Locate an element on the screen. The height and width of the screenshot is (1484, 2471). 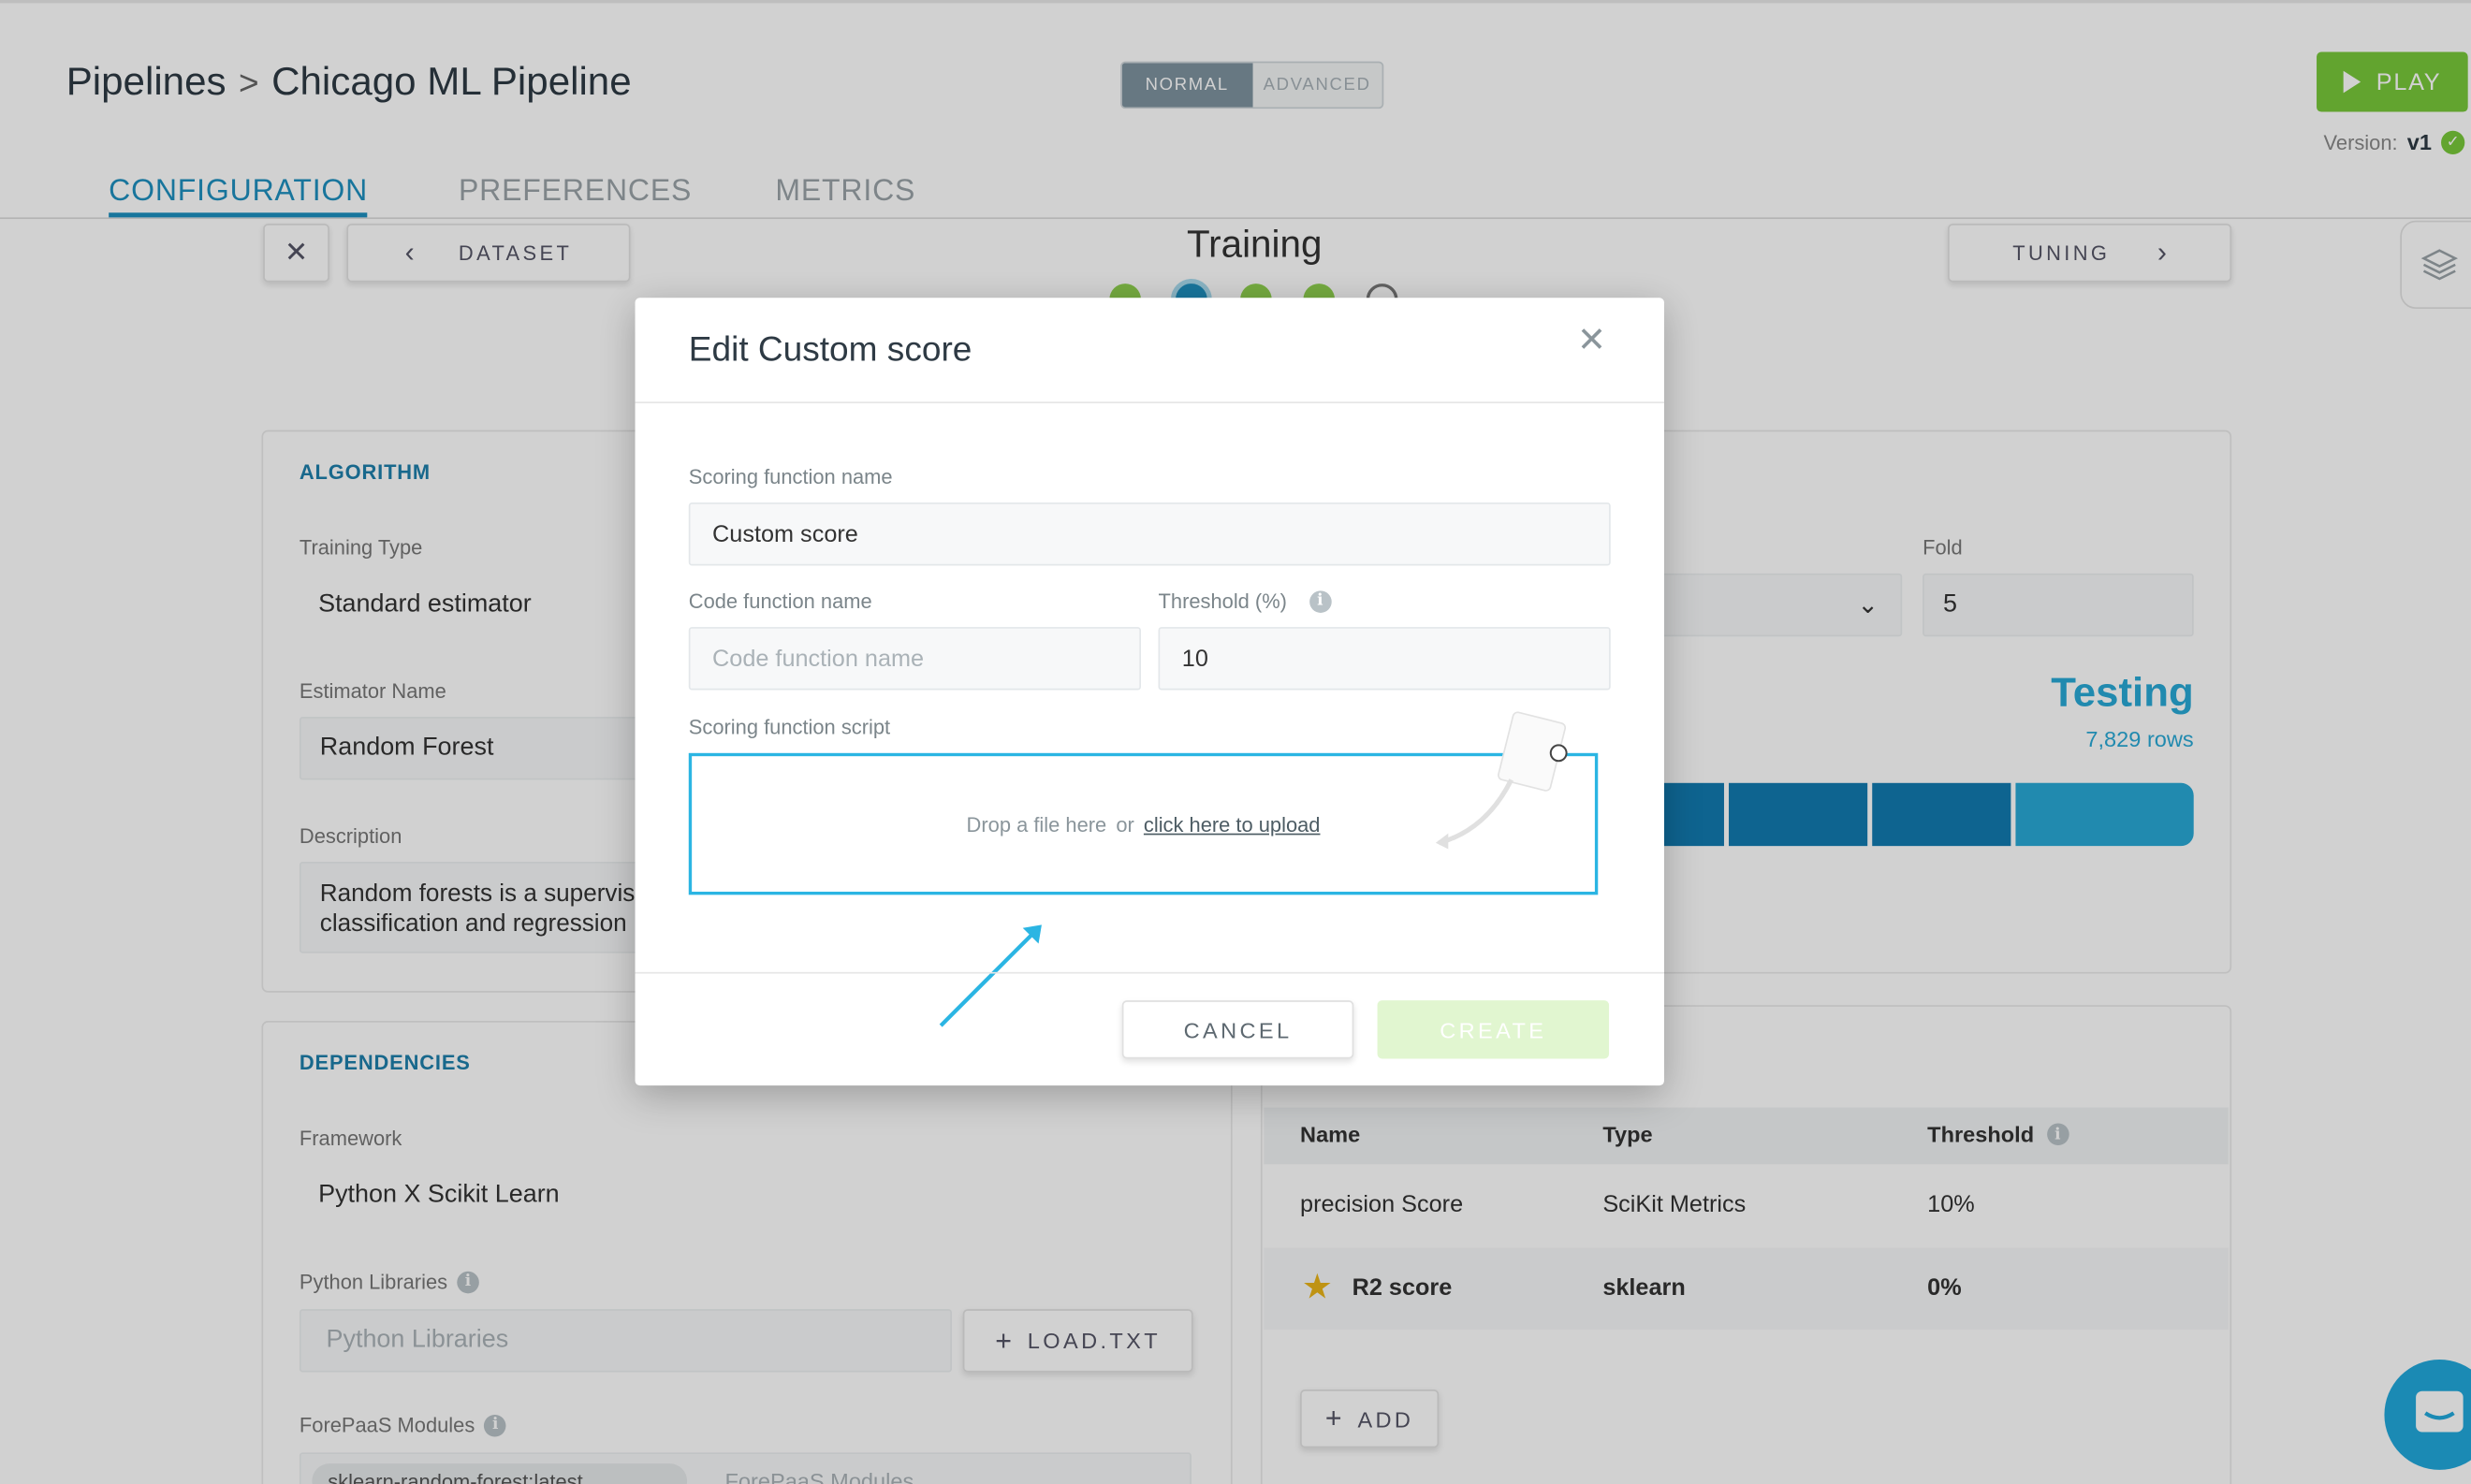
cancel-button: CANCEL is located at coordinates (1237, 1029).